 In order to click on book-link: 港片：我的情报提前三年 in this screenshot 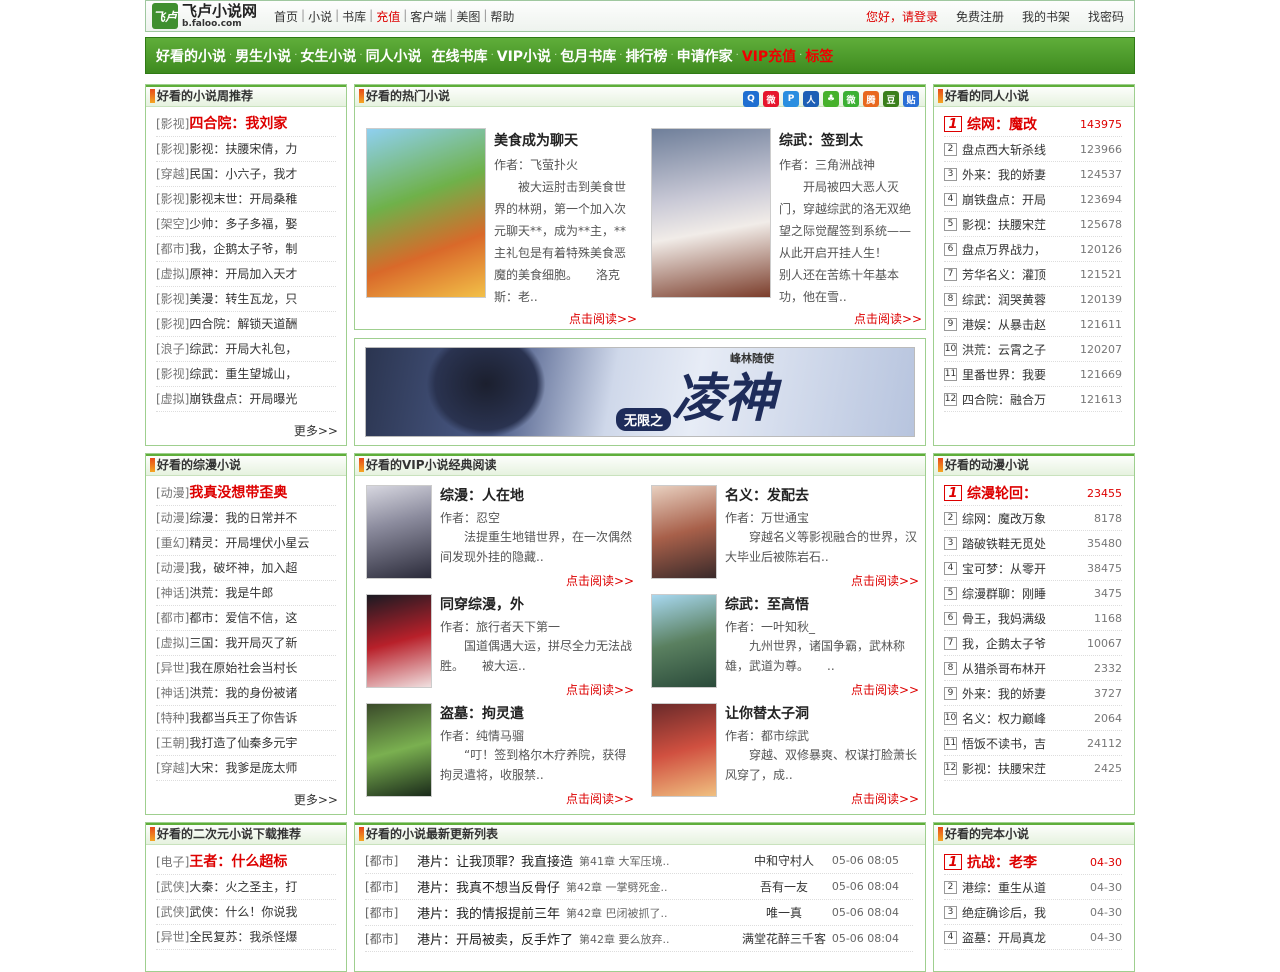, I will do `click(488, 912)`.